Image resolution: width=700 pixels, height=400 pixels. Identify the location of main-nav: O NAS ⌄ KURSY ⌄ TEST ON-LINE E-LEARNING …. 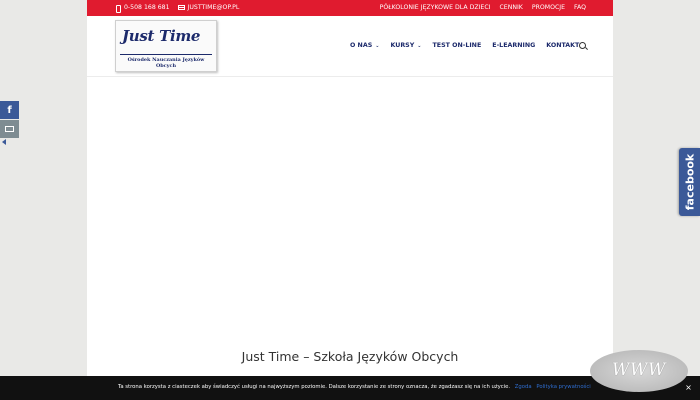
(470, 45).